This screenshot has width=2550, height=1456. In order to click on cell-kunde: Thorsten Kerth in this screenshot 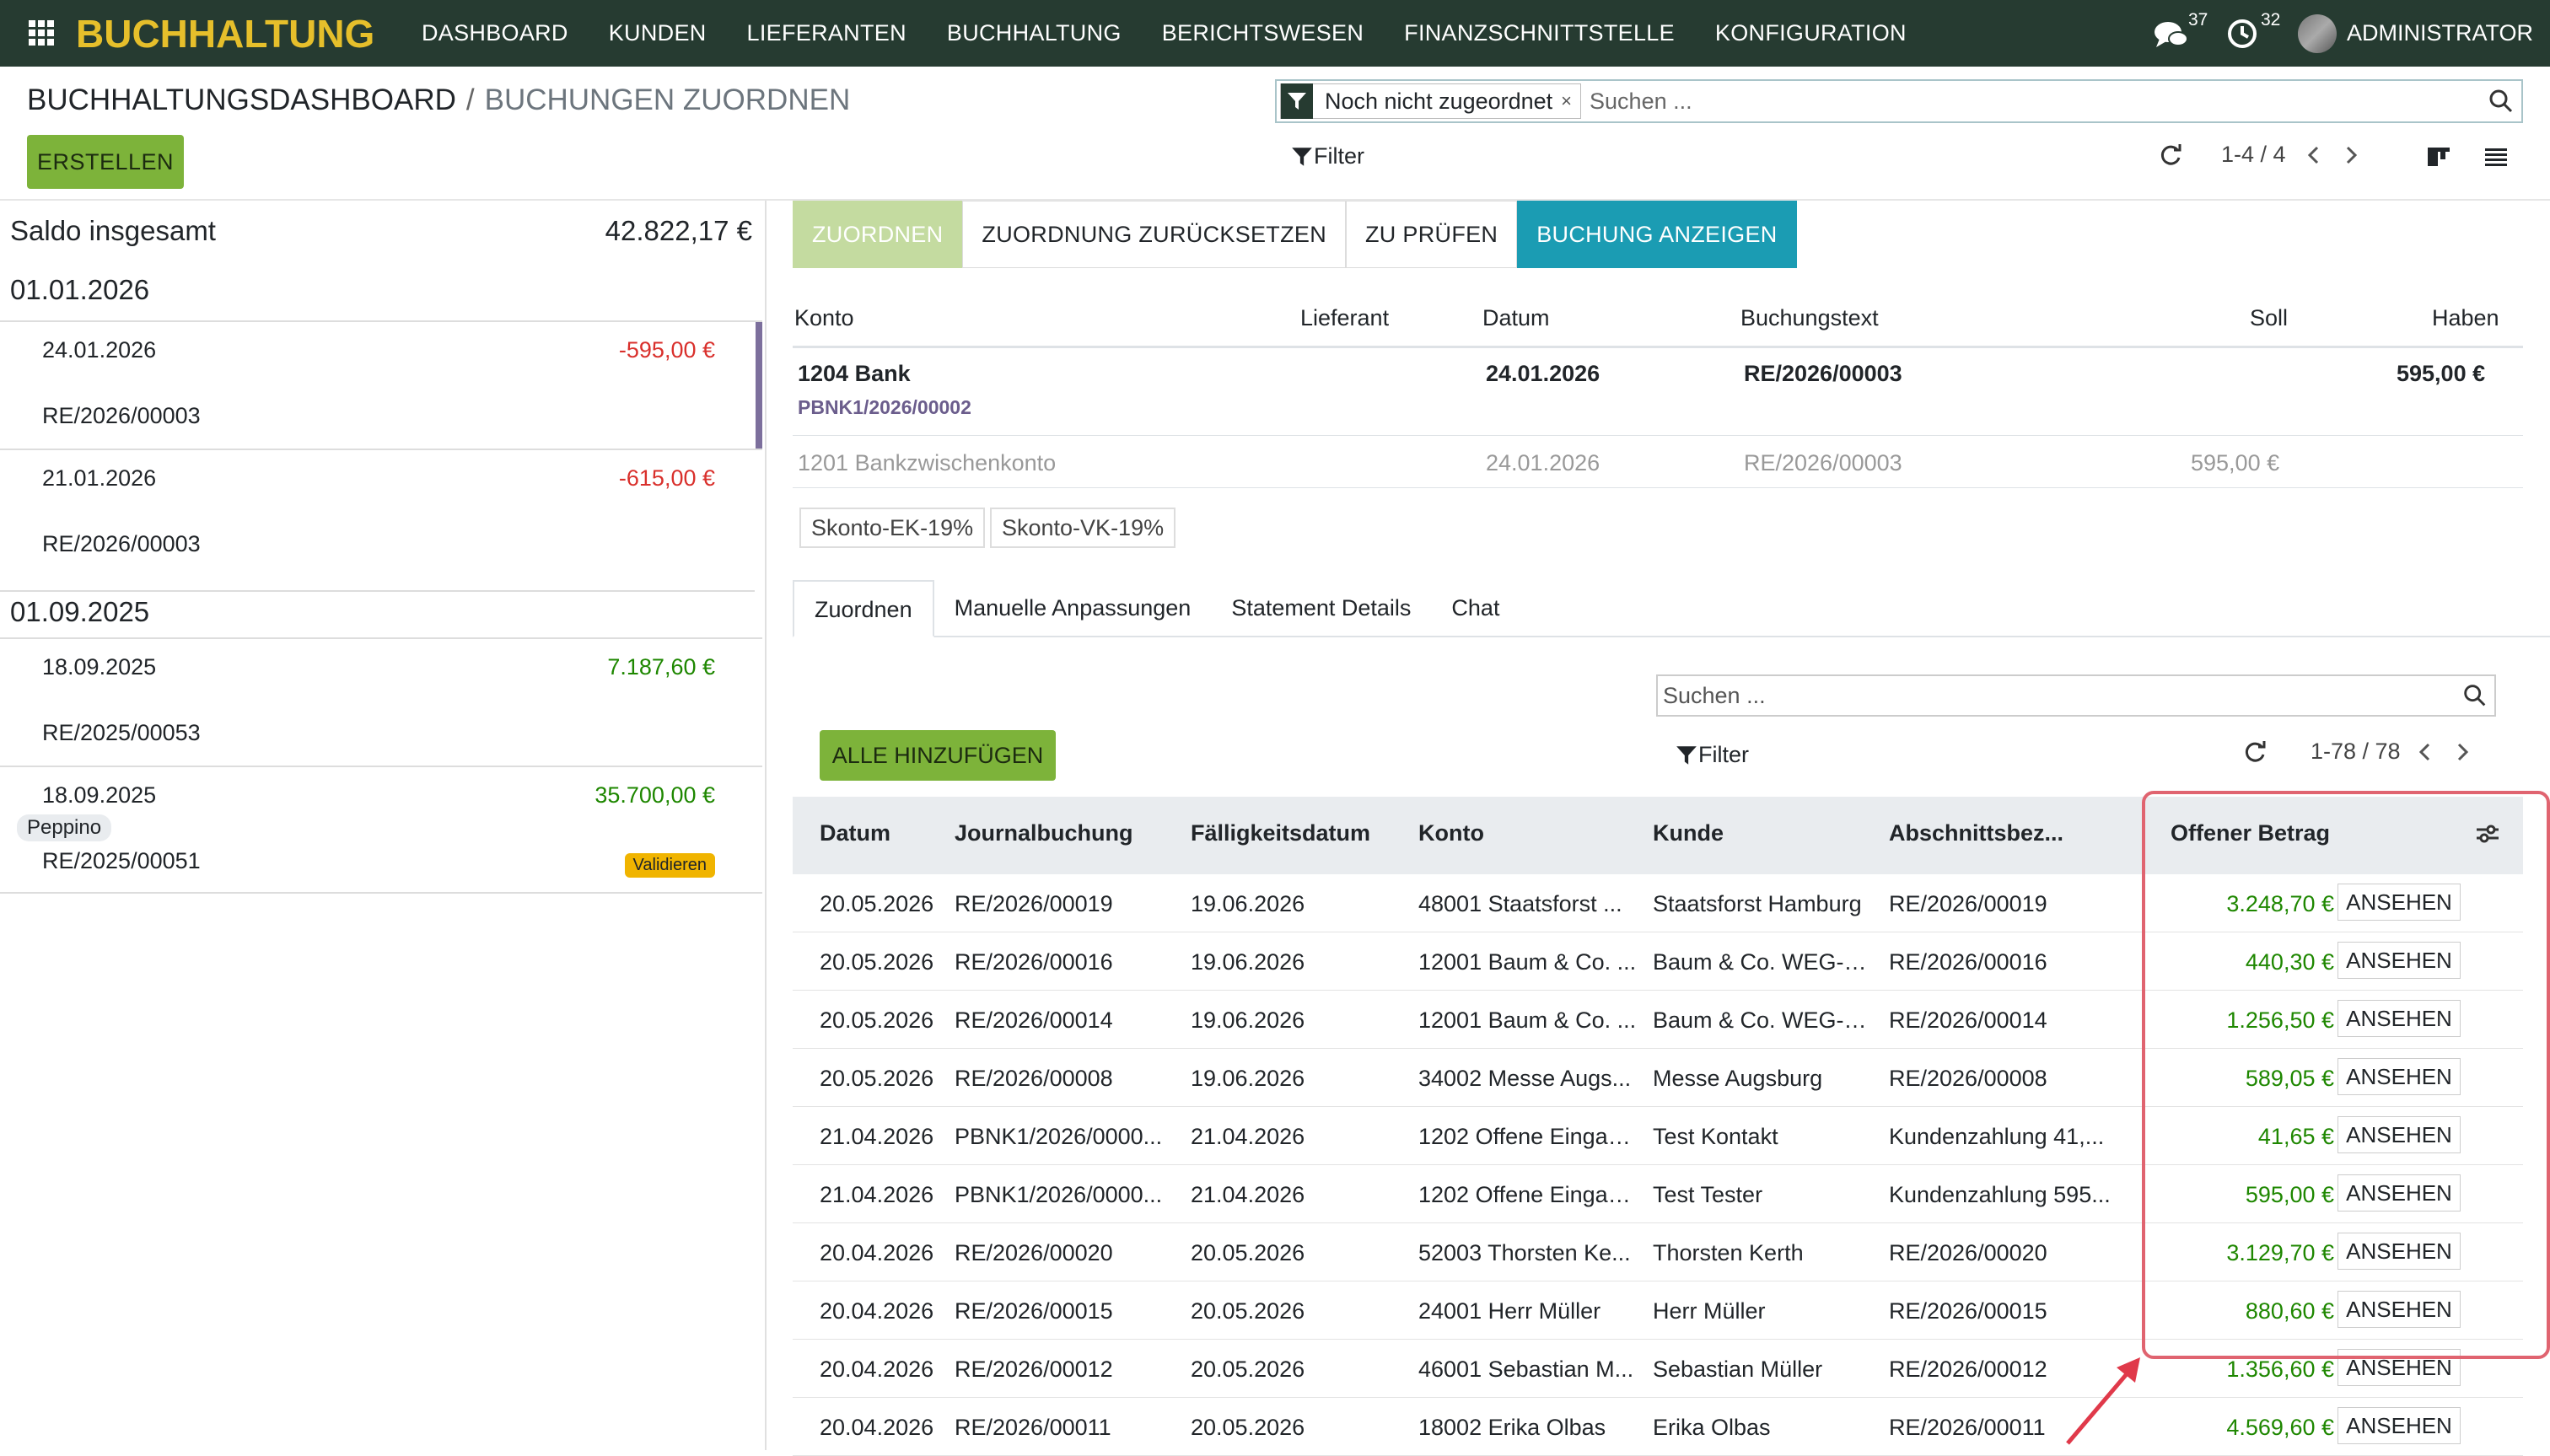, I will do `click(1728, 1252)`.